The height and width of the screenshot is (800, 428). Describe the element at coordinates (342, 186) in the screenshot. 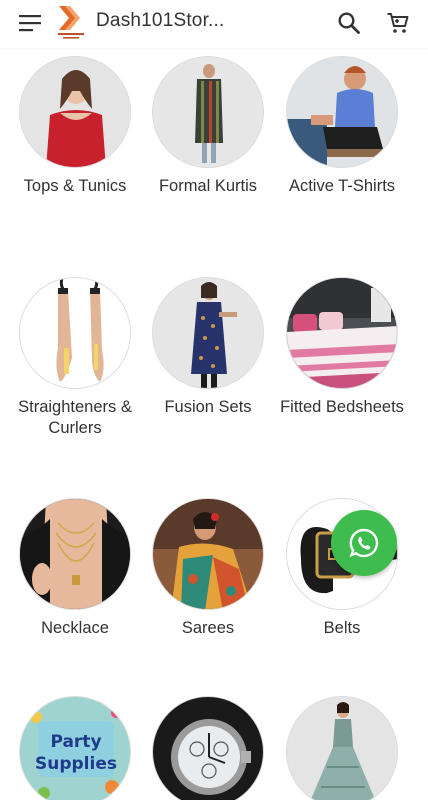

I see `category-label: Active T-Shirts` at that location.